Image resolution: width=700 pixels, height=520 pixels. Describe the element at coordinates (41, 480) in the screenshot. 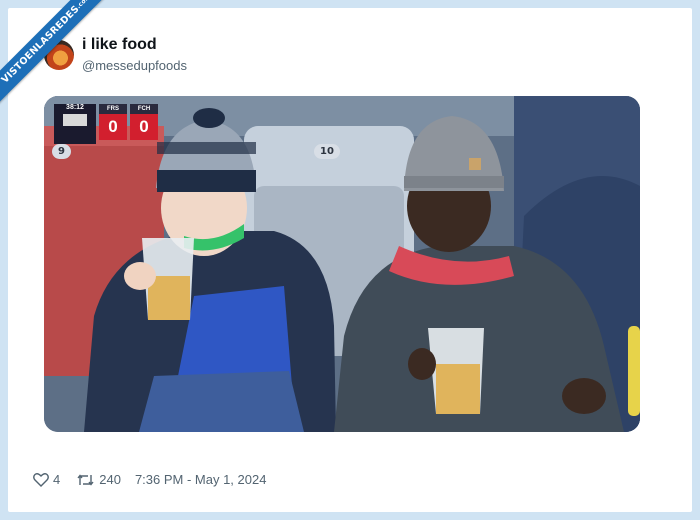

I see `heart-icon` at that location.